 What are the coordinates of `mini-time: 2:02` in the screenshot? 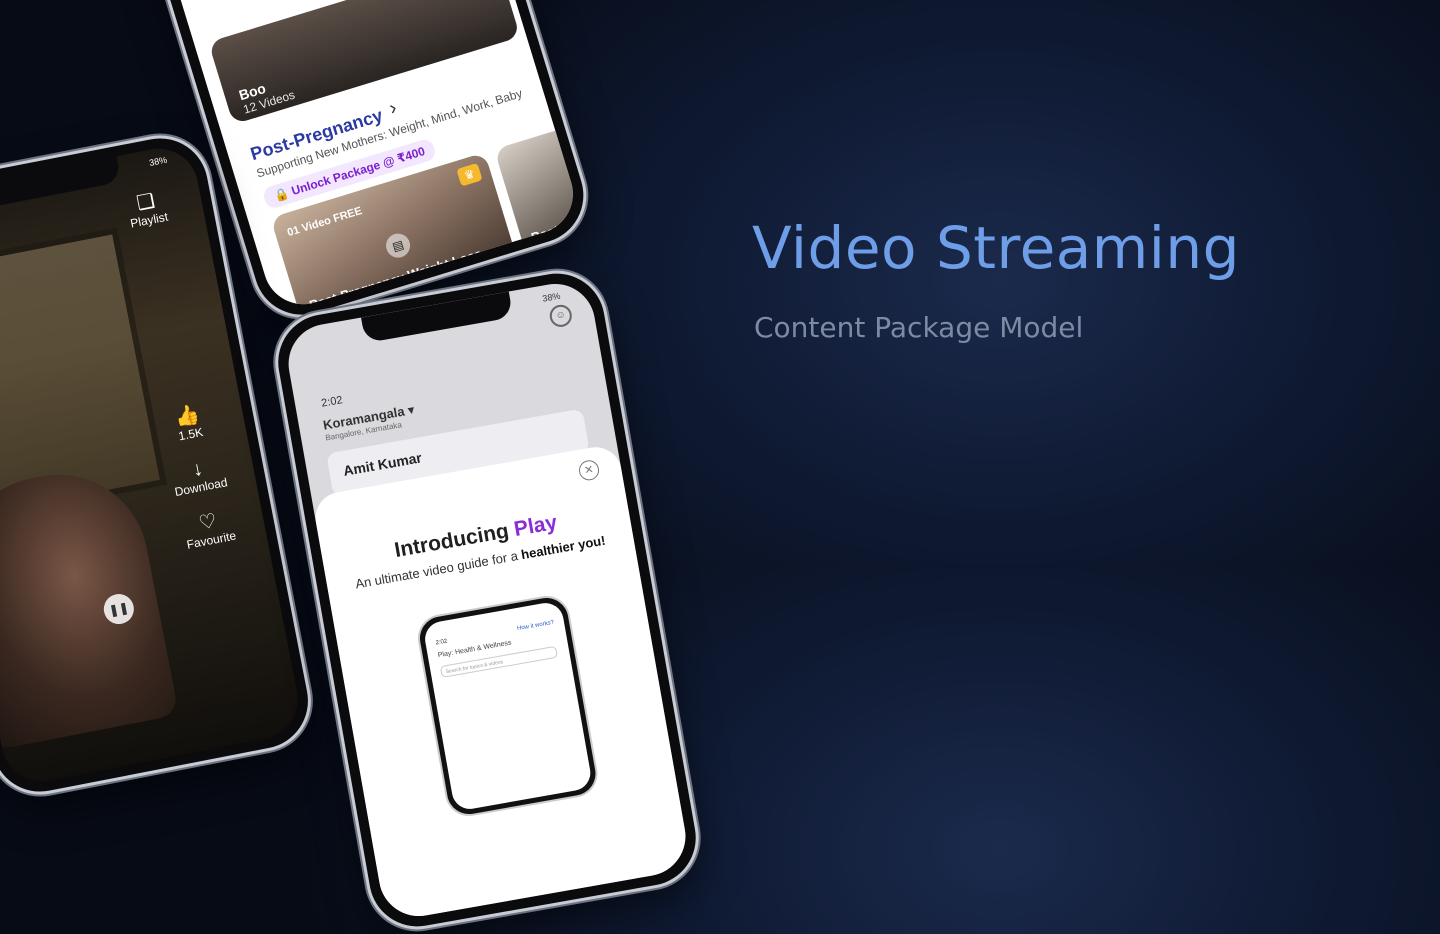 It's located at (441, 642).